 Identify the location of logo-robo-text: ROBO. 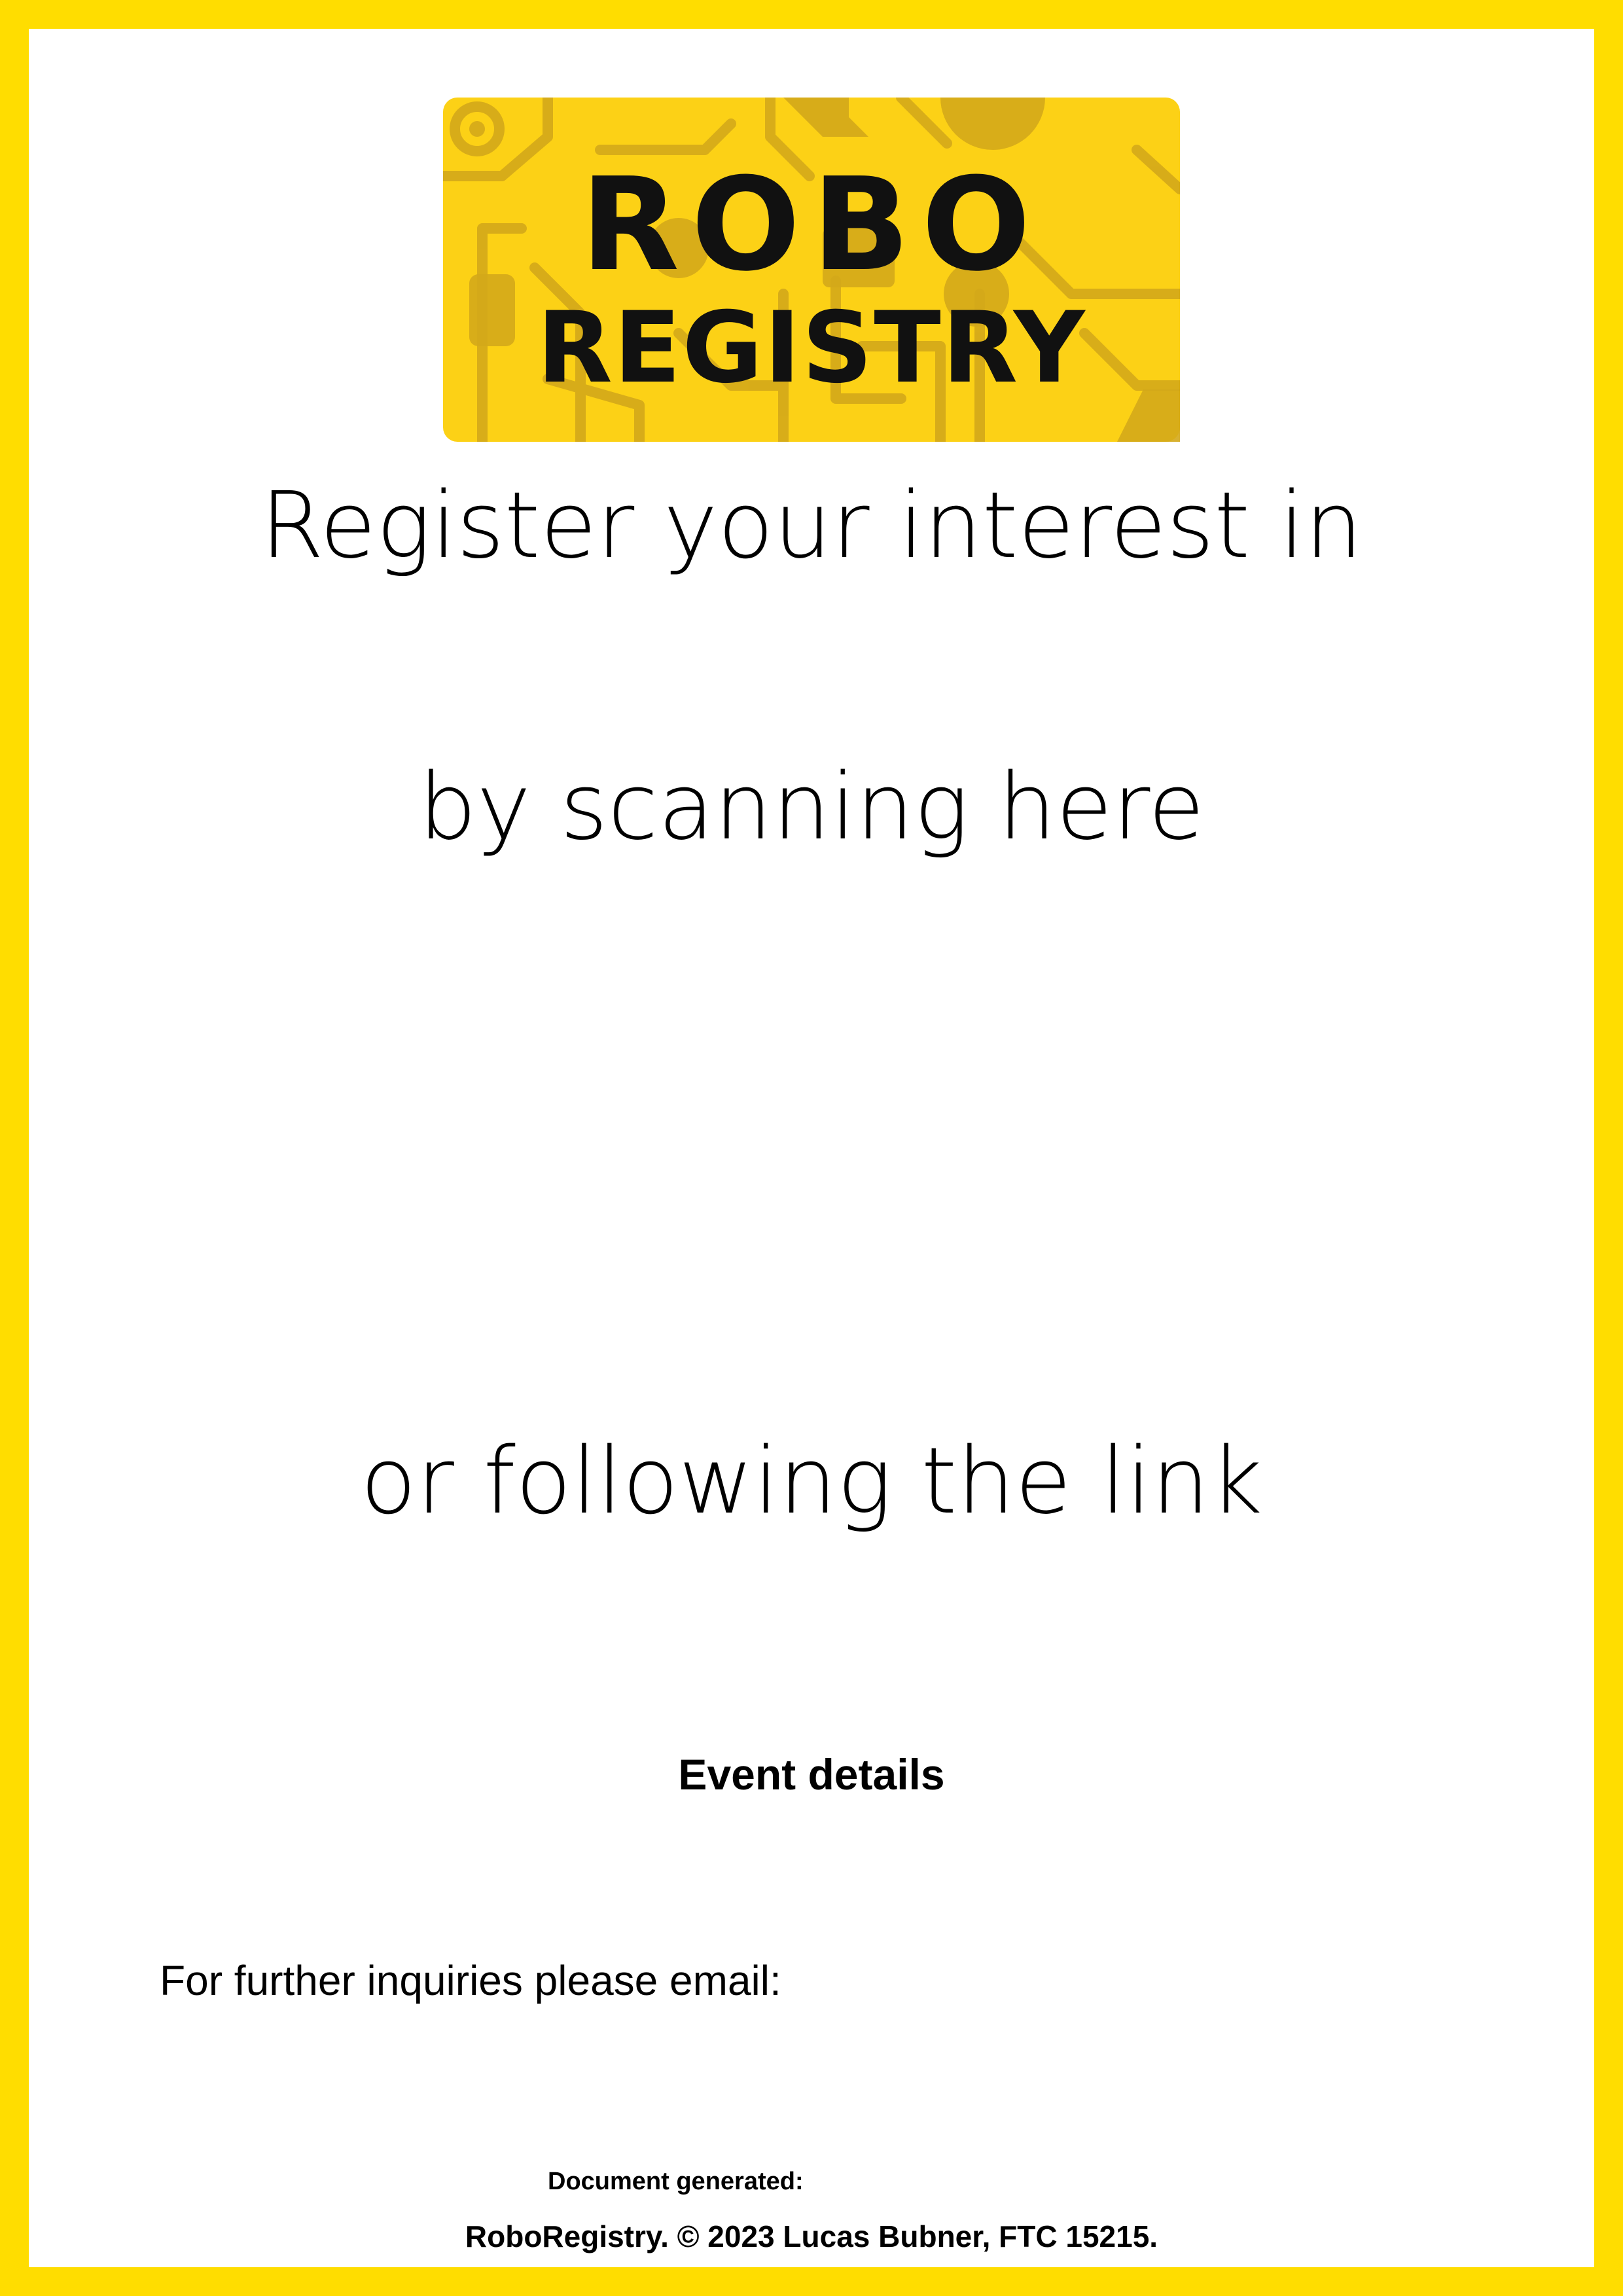
(811, 225).